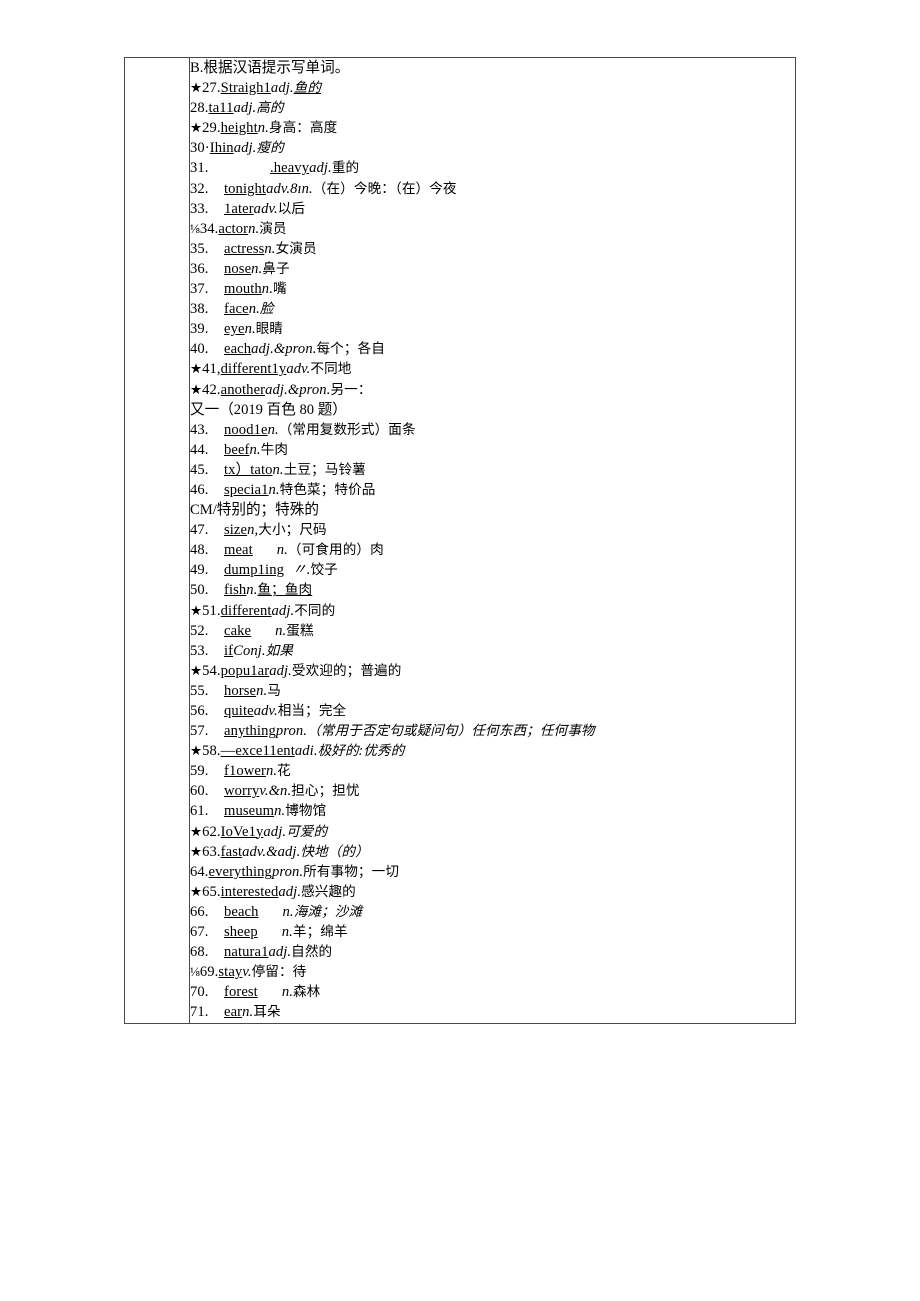 Image resolution: width=920 pixels, height=1301 pixels. I want to click on entry-word: specia1, so click(246, 489).